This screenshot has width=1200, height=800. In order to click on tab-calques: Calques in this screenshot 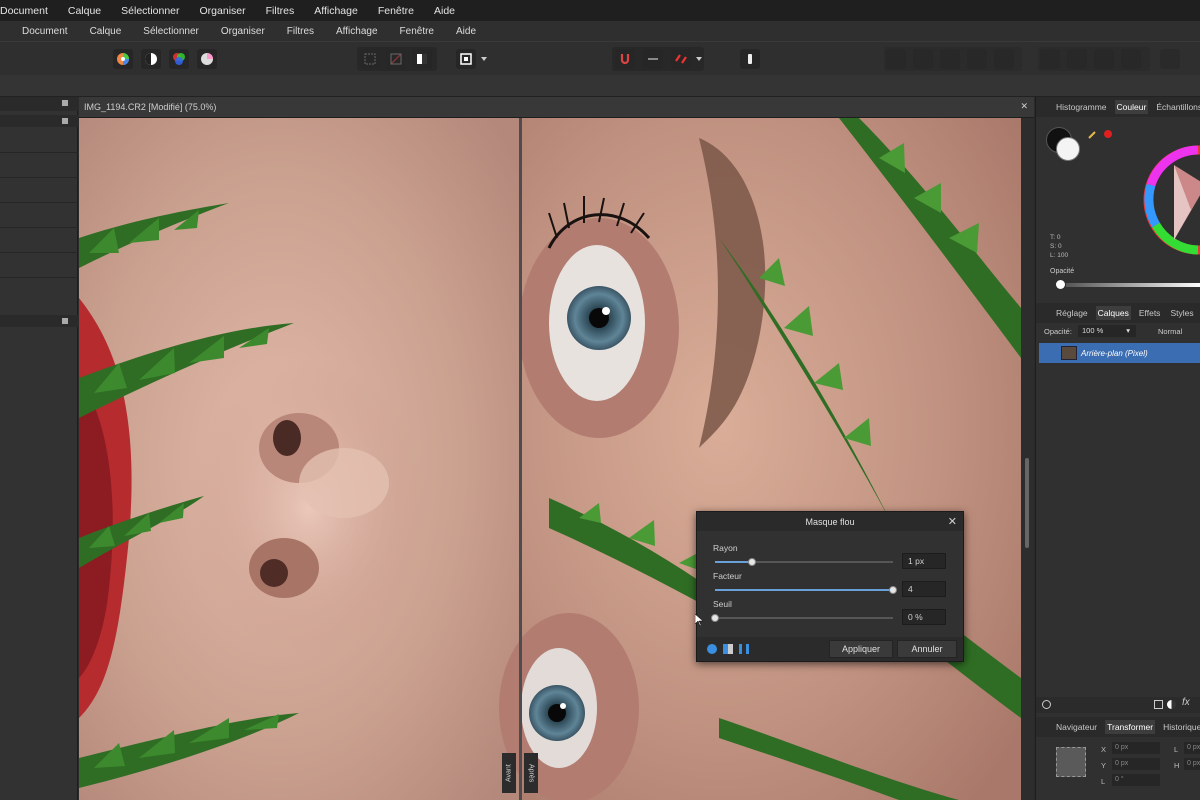, I will do `click(1113, 313)`.